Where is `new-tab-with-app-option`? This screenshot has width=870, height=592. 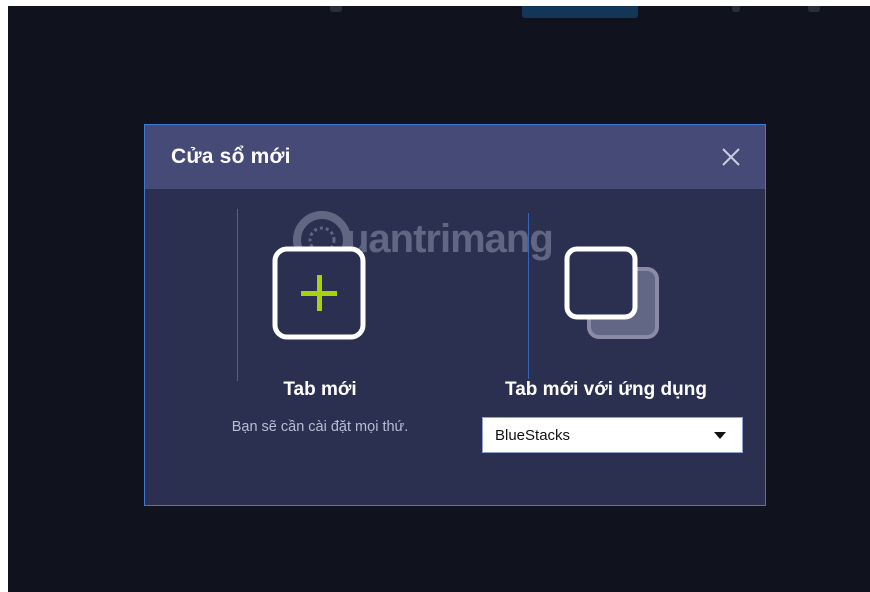
new-tab-with-app-option is located at coordinates (615, 295).